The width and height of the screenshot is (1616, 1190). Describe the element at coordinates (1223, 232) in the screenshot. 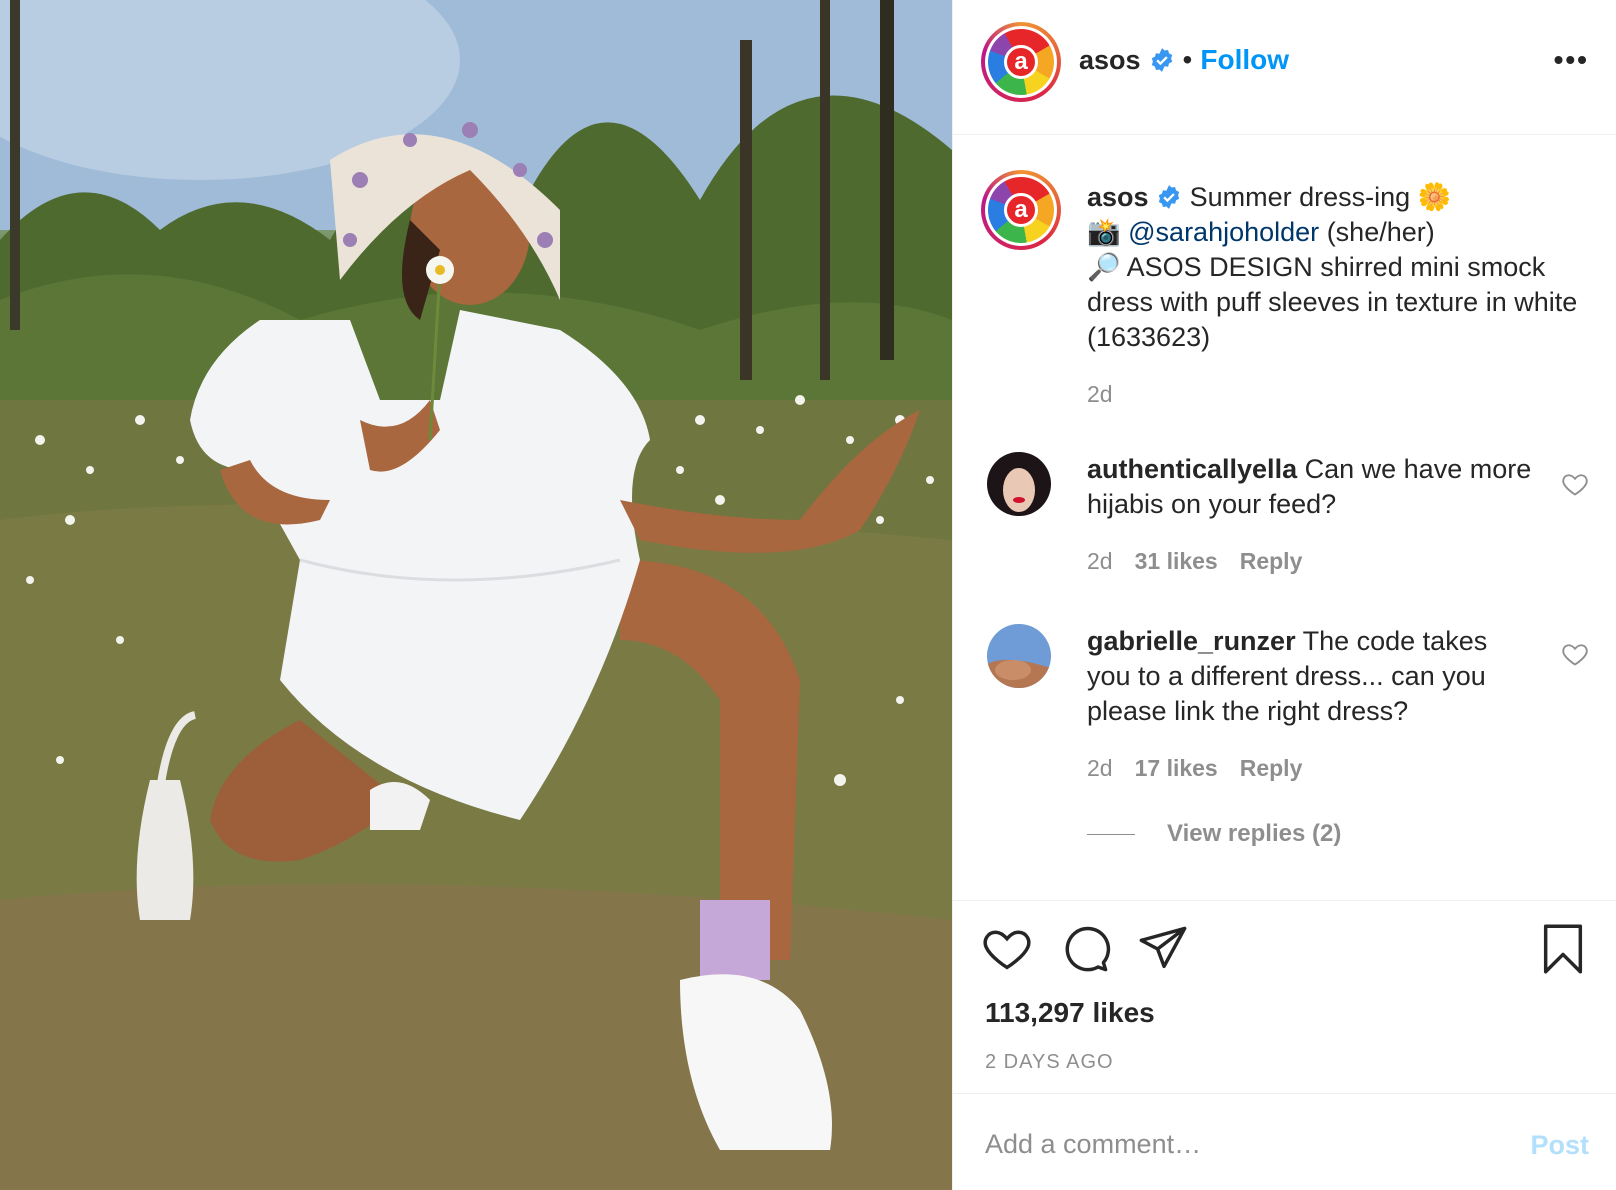

I see `mention-link: @sarahjoholder` at that location.